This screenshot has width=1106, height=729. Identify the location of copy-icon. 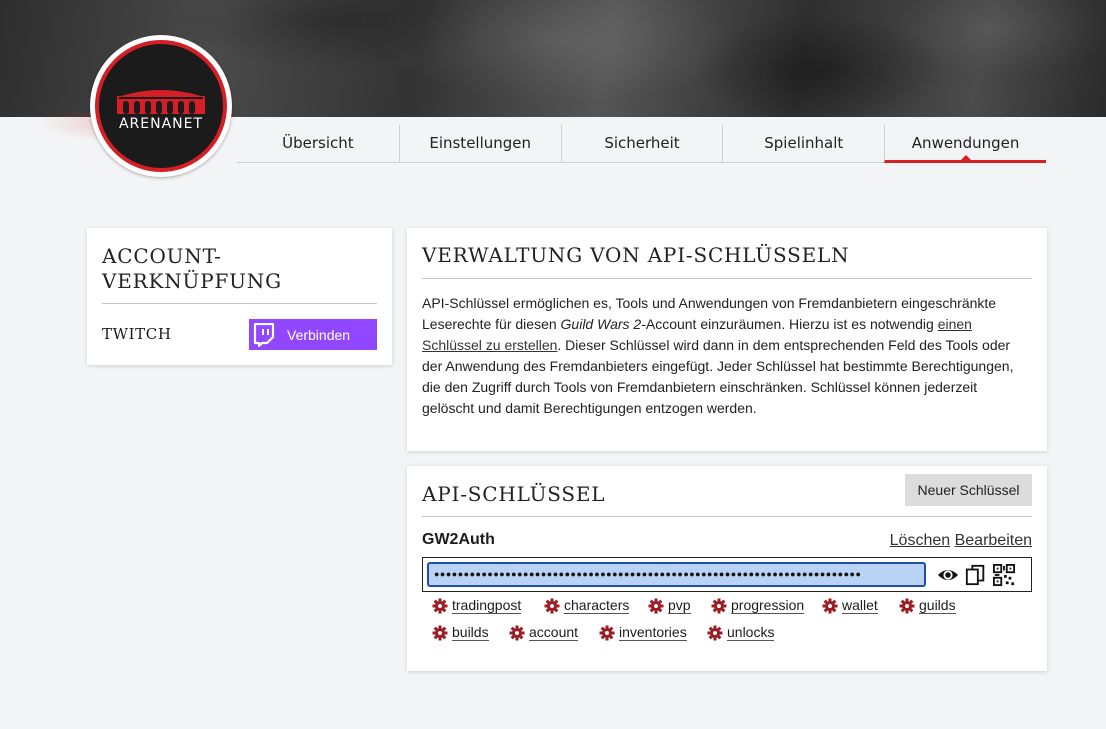
(976, 575).